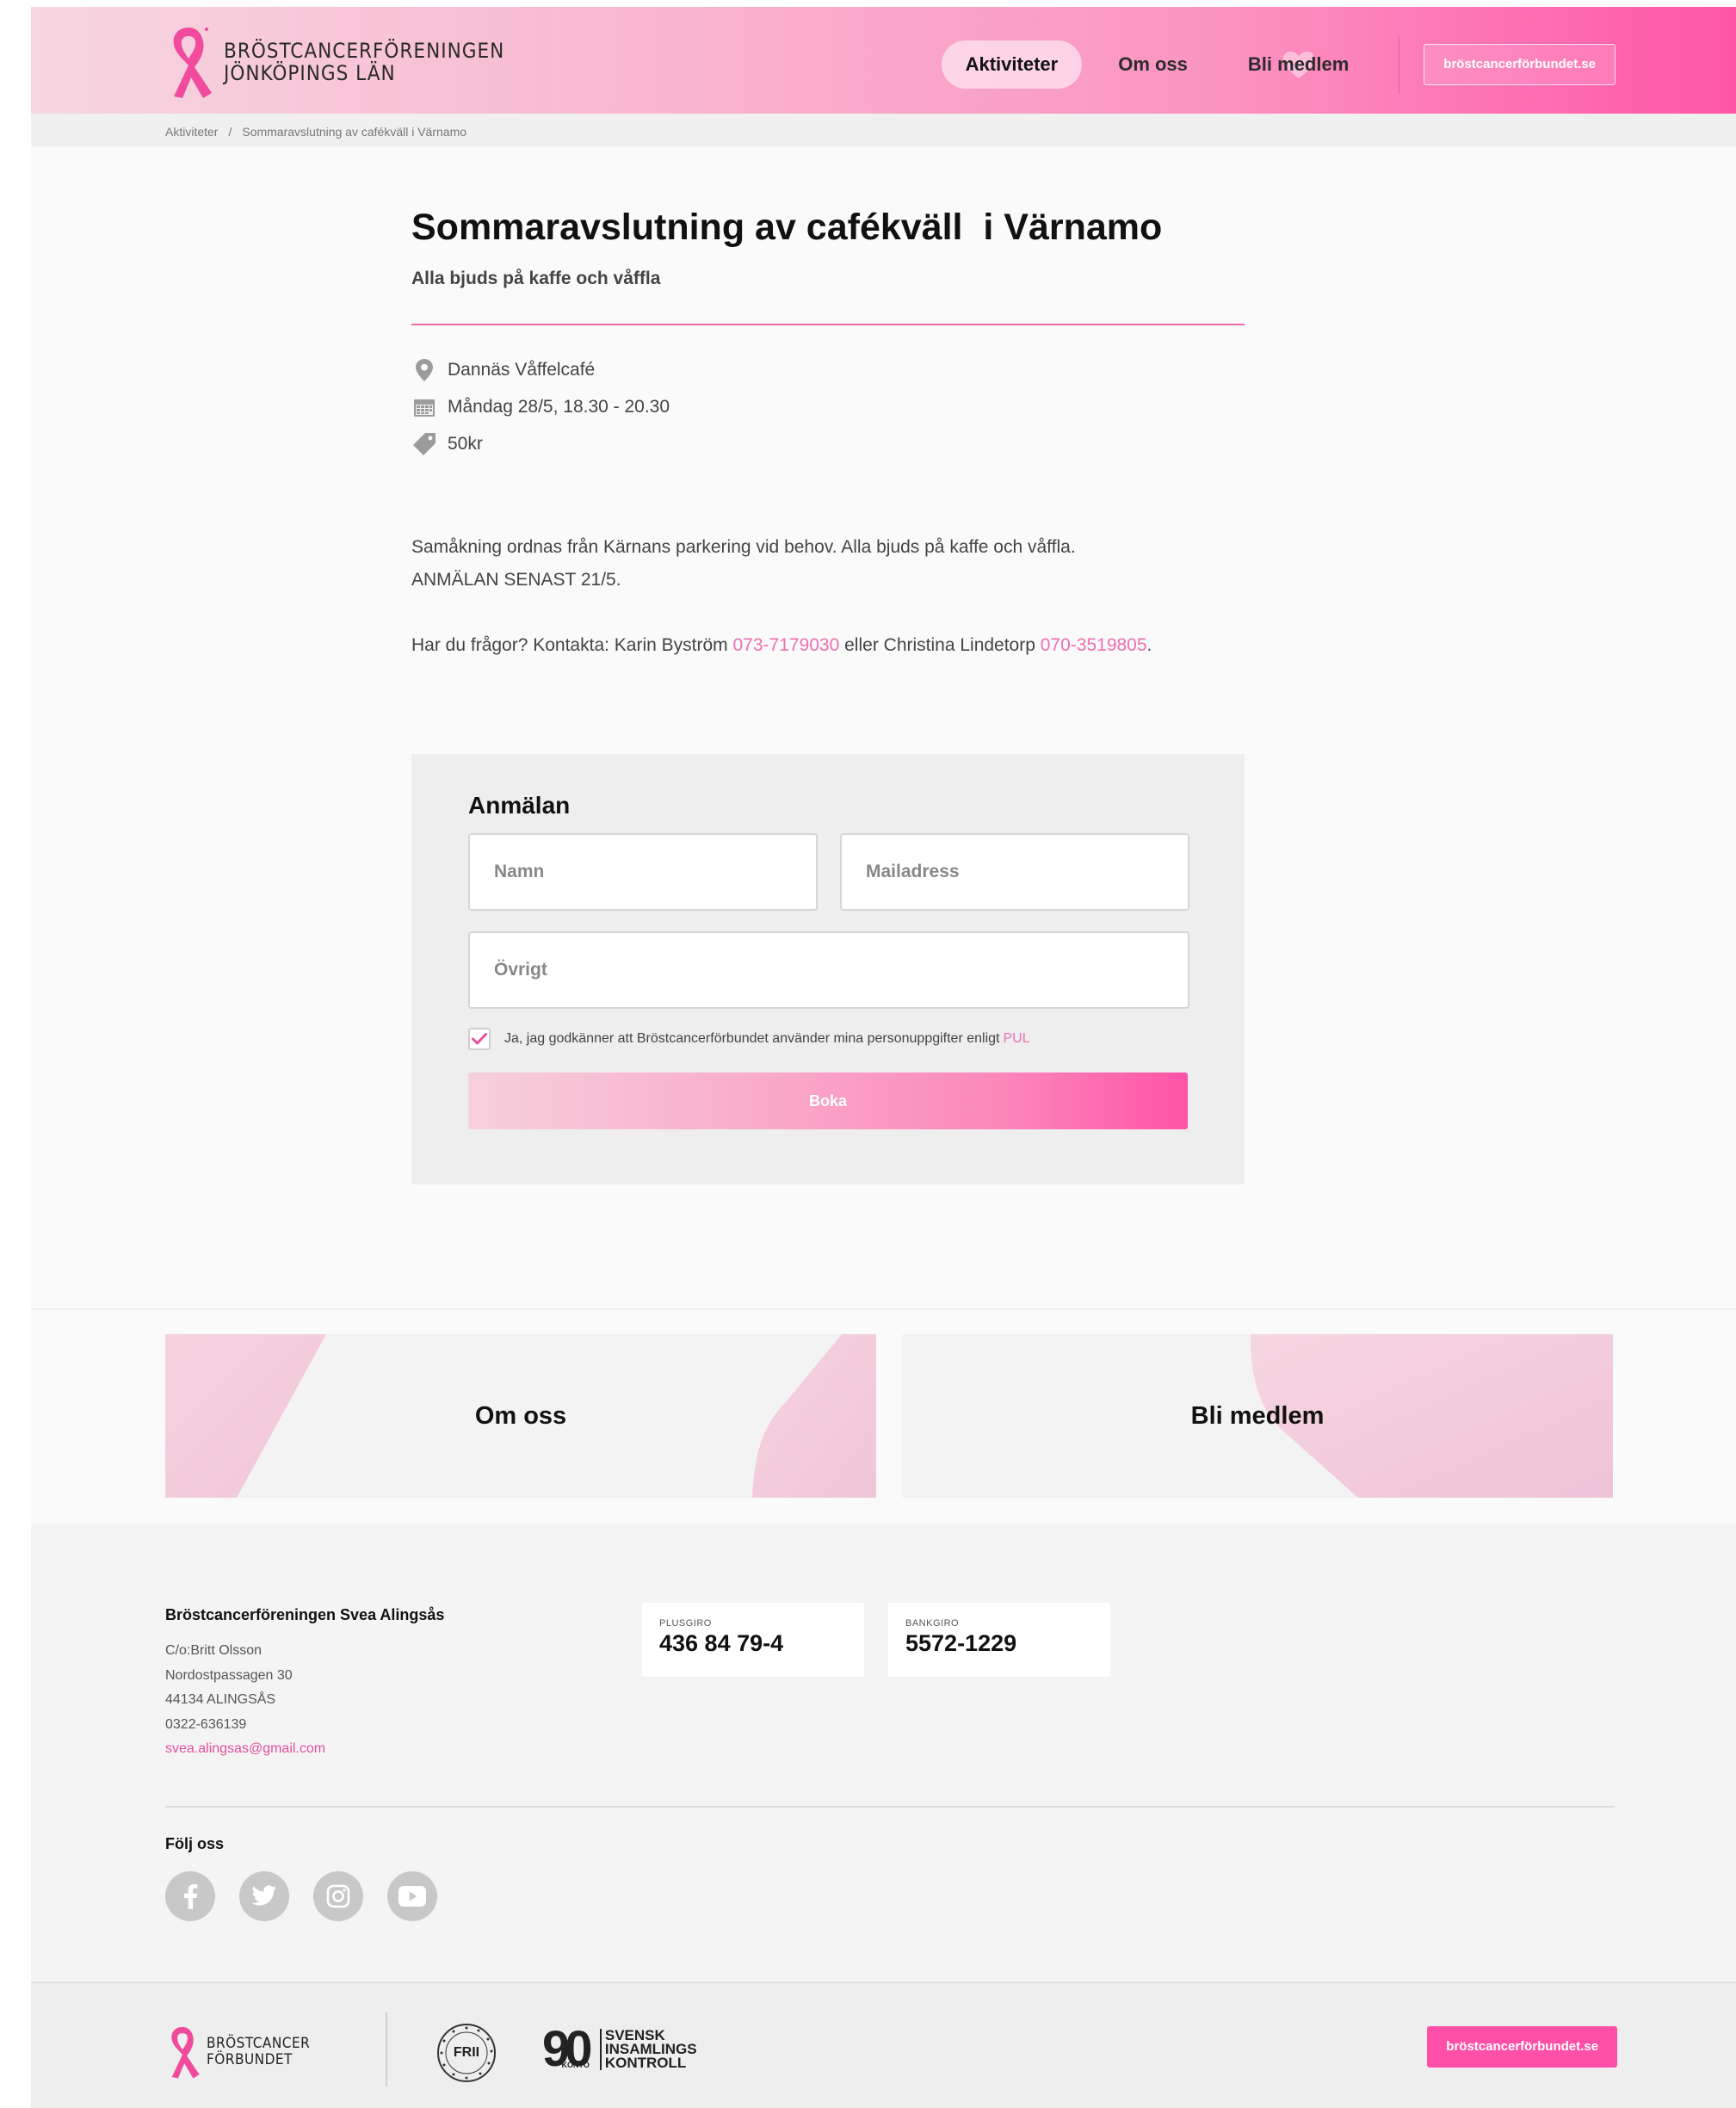 Image resolution: width=1736 pixels, height=2108 pixels. What do you see at coordinates (214, 1651) in the screenshot?
I see `address-line: C/o:Britt Olsson` at bounding box center [214, 1651].